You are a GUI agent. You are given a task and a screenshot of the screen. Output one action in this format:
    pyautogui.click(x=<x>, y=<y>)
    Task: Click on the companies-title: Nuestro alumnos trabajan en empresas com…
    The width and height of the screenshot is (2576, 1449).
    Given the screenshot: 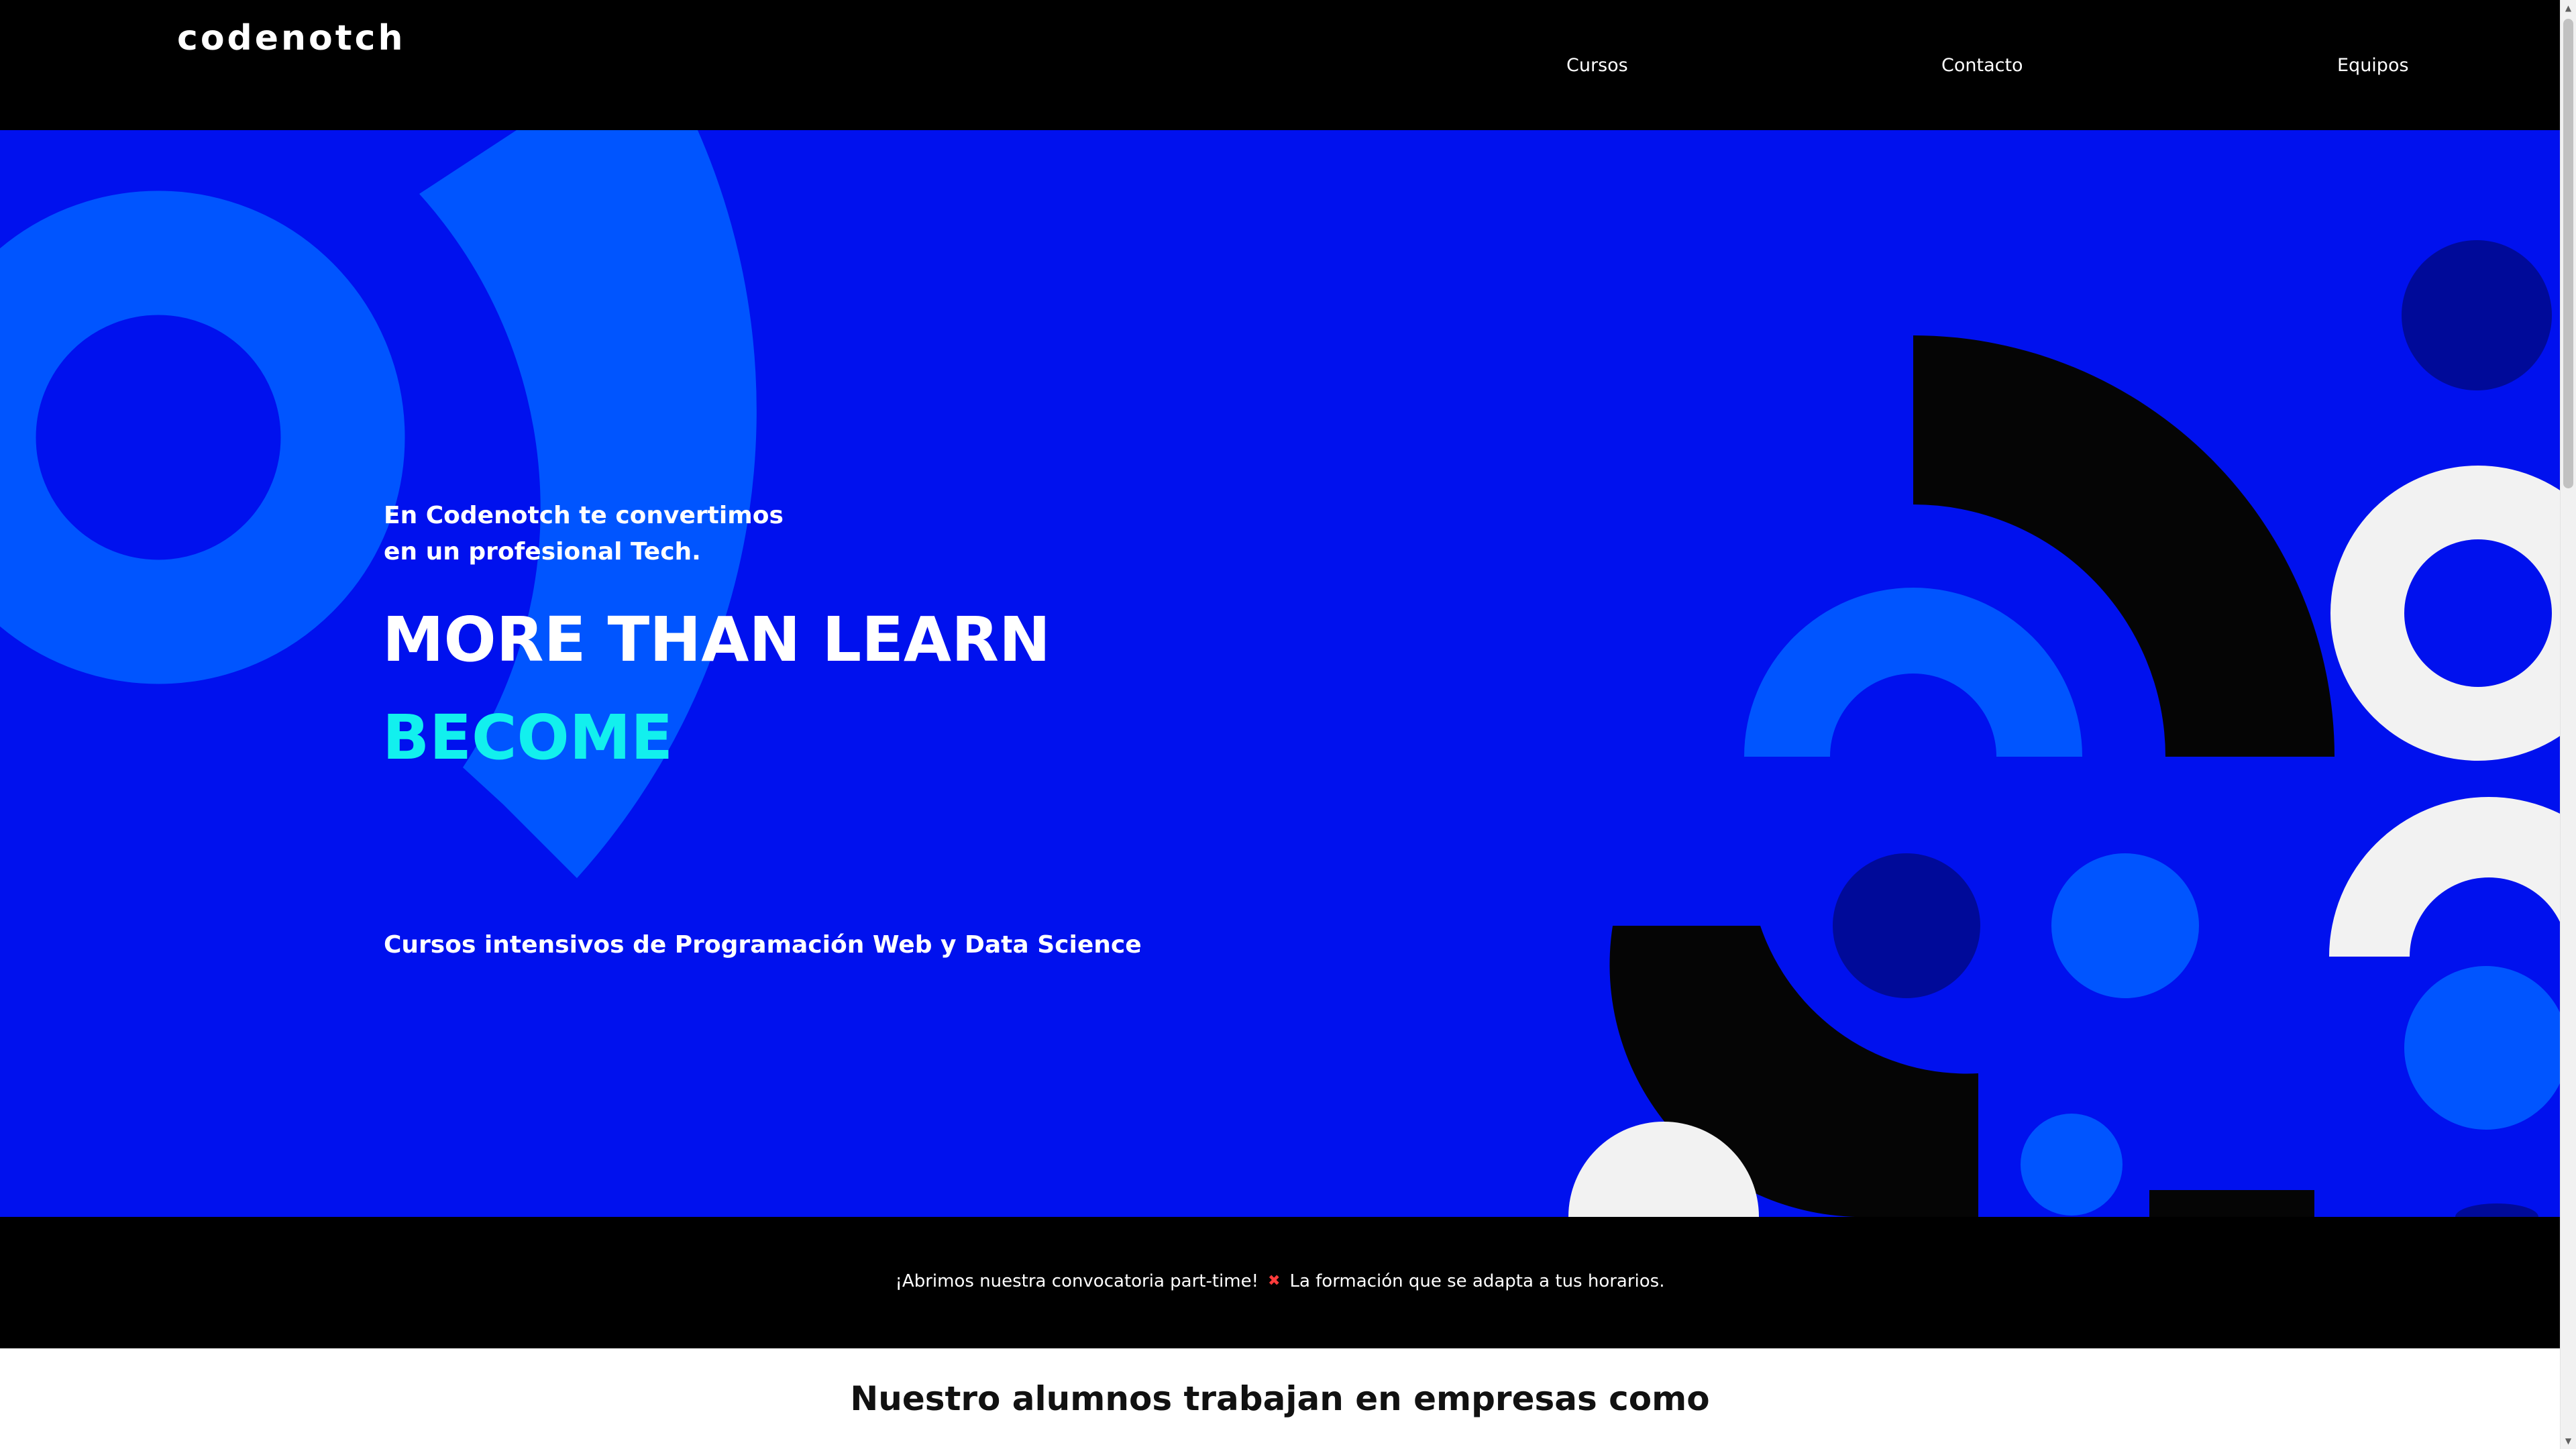 What is the action you would take?
    pyautogui.click(x=1280, y=1398)
    